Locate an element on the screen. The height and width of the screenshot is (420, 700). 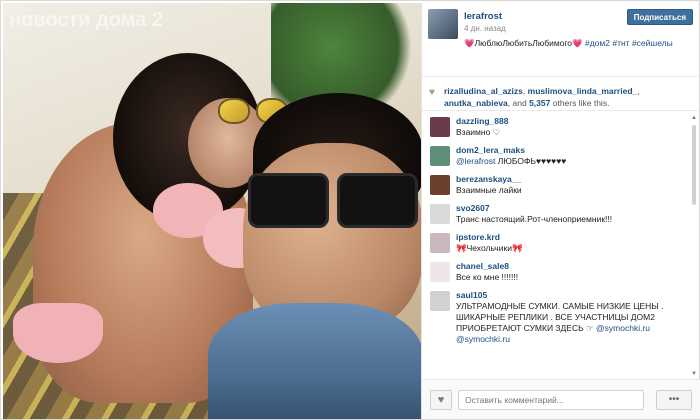
denim-jacket is located at coordinates (314, 361).